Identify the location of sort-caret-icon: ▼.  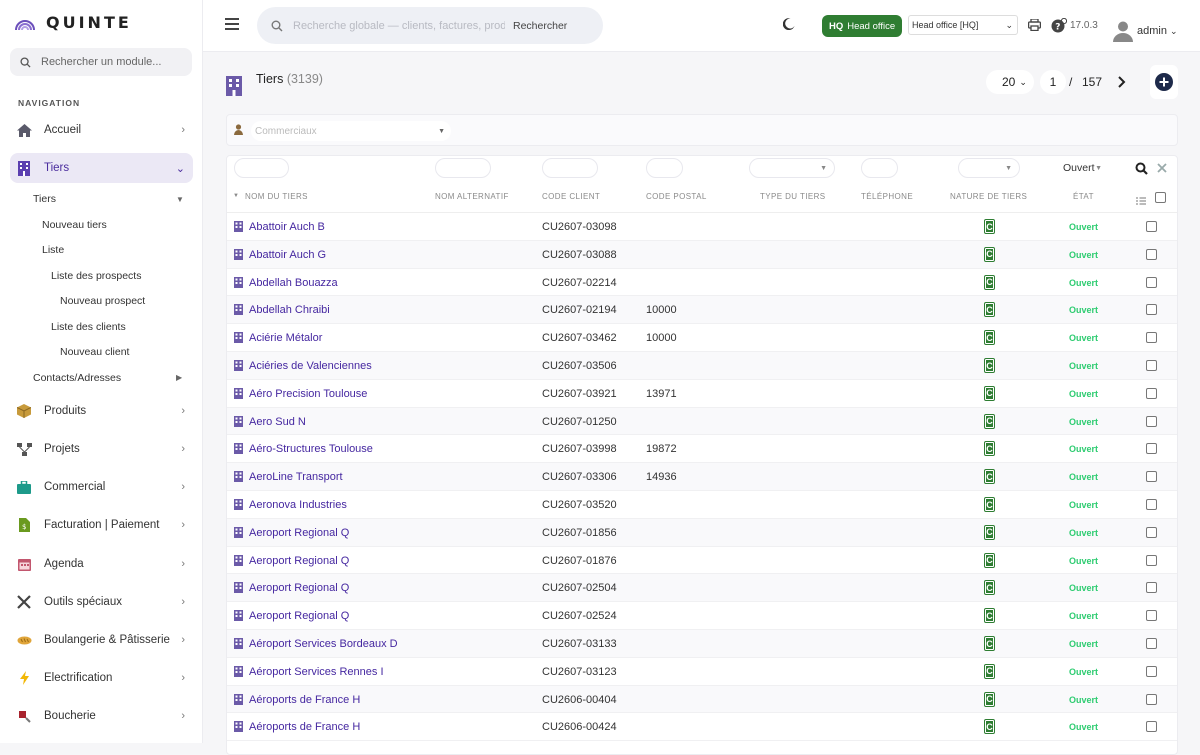
(236, 196).